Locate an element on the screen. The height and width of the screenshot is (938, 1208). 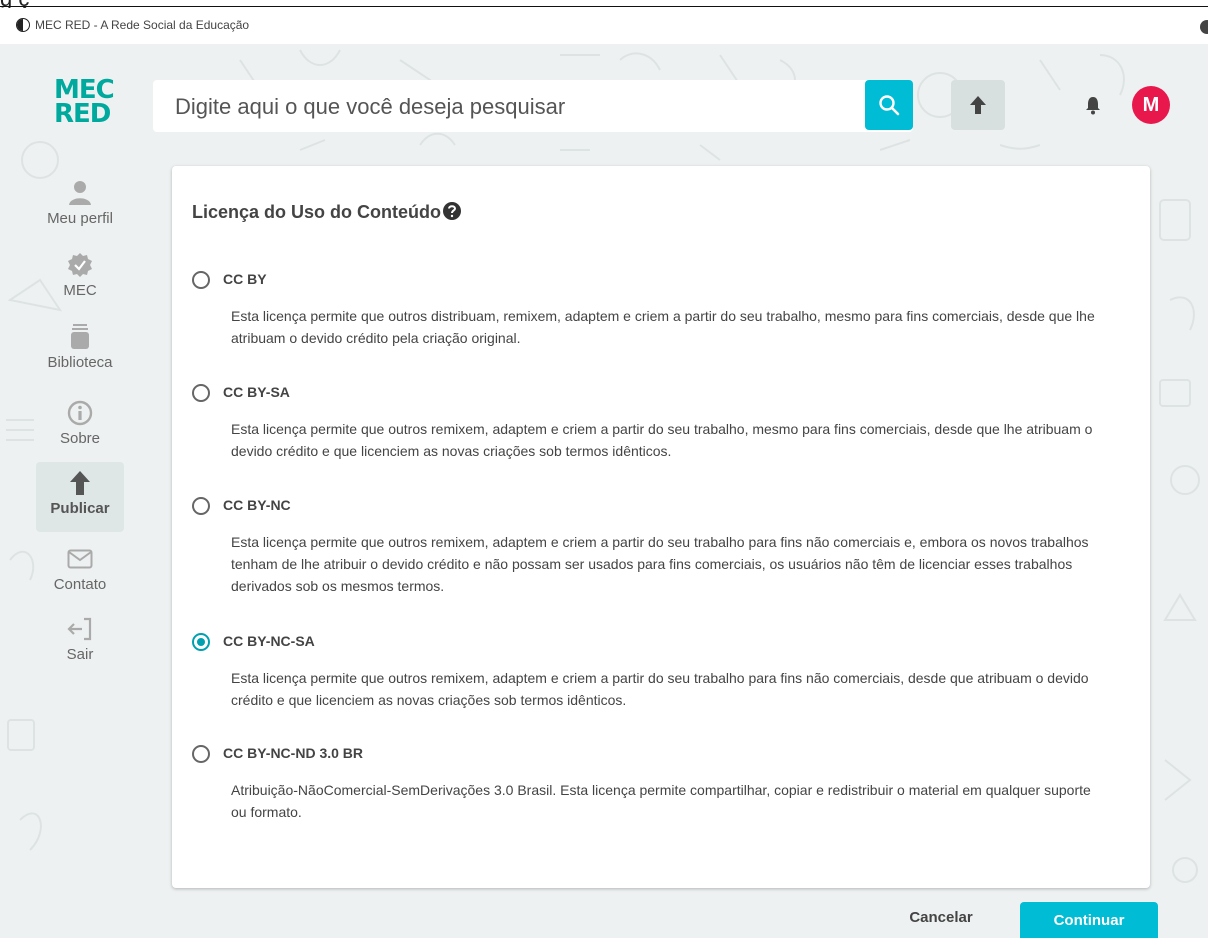
sidebar-item-contato: Contato is located at coordinates (80, 569).